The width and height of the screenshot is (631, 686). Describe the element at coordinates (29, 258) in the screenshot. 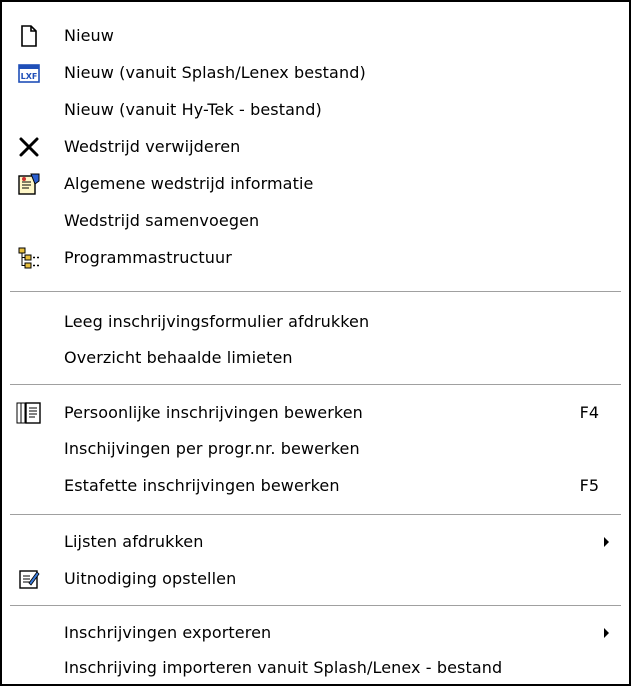

I see `tree-structure-icon` at that location.